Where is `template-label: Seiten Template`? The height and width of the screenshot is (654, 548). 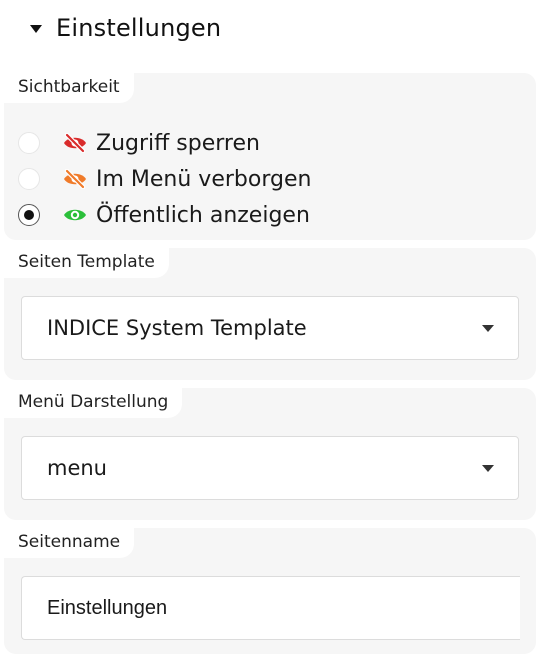
template-label: Seiten Template is located at coordinates (86, 263).